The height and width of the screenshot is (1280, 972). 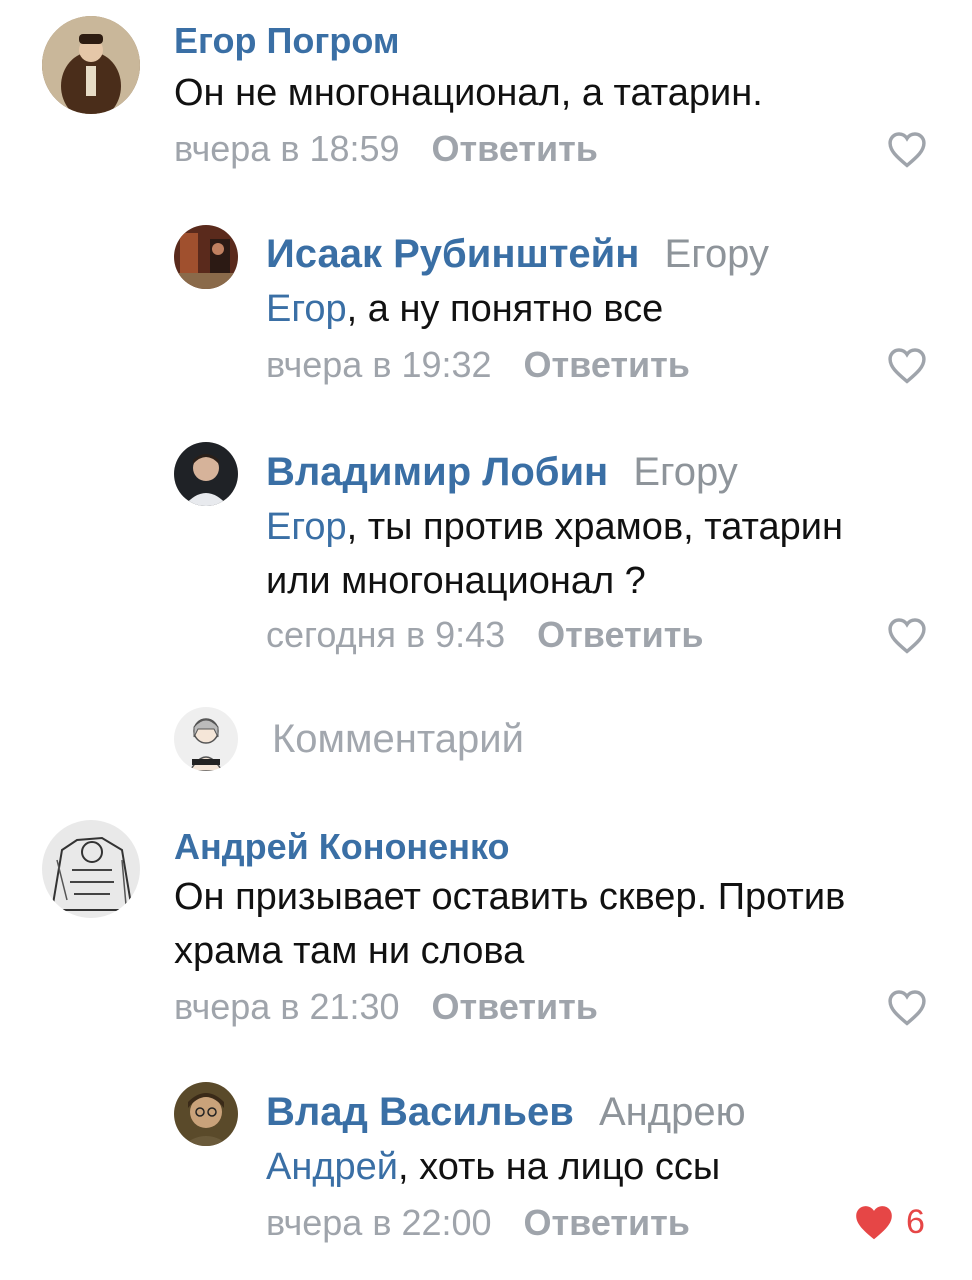 What do you see at coordinates (287, 148) in the screenshot?
I see `comment-timestamp: вчера в 18:59` at bounding box center [287, 148].